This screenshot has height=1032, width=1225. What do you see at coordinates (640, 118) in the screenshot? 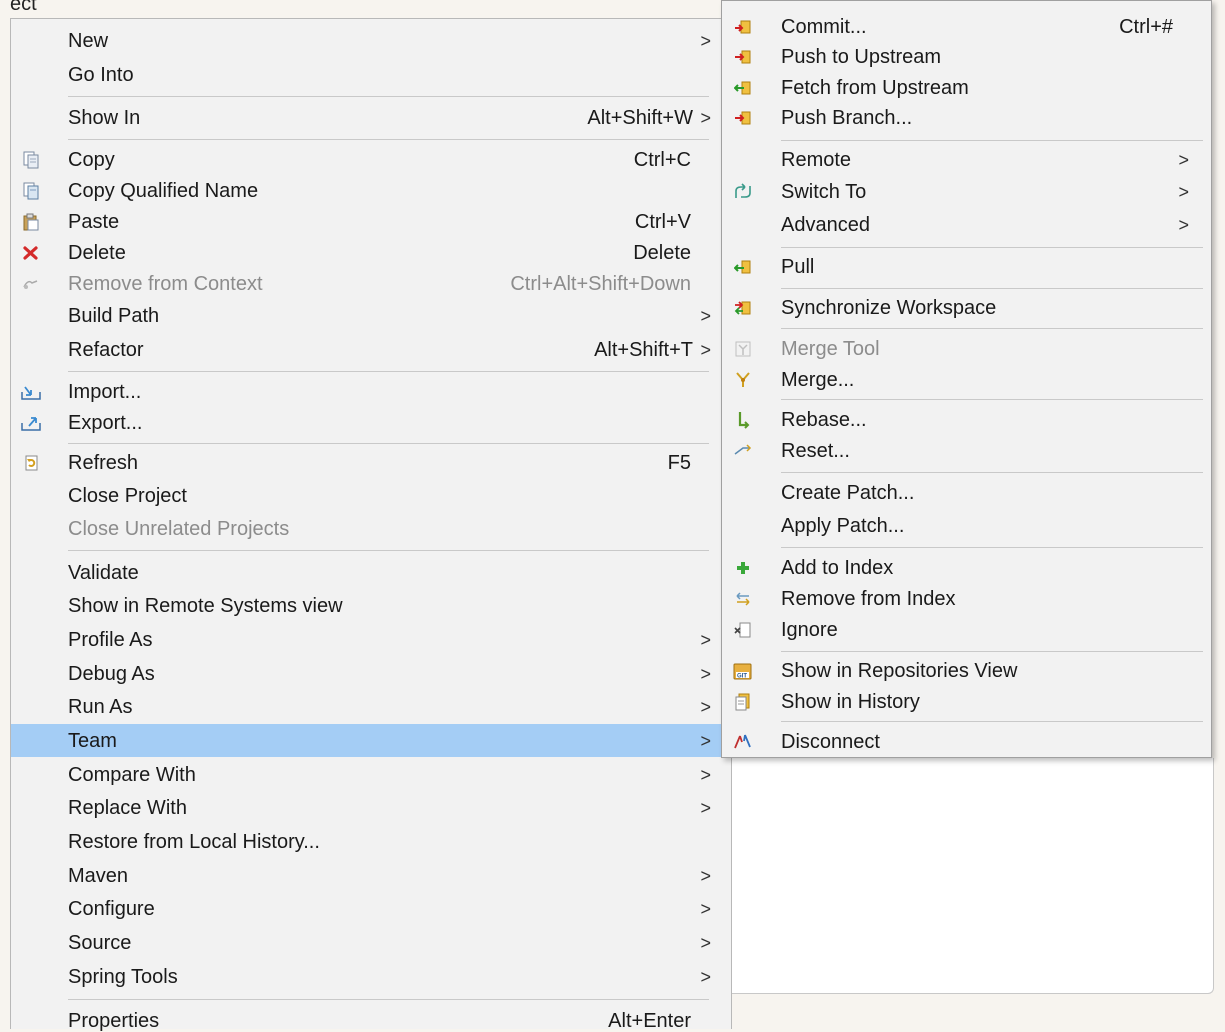
I see `menu-item-shortcut: Alt+Shift+W` at bounding box center [640, 118].